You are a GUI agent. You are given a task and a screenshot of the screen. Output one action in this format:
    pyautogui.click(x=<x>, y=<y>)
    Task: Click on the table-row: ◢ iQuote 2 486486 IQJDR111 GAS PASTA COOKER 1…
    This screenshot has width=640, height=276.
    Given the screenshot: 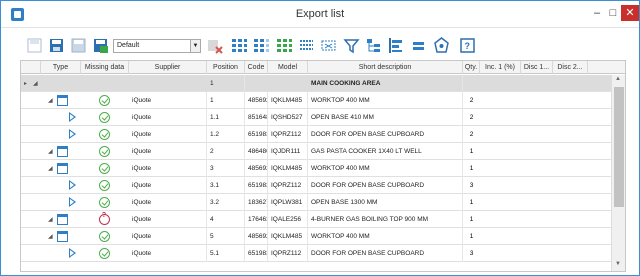 What is the action you would take?
    pyautogui.click(x=316, y=151)
    